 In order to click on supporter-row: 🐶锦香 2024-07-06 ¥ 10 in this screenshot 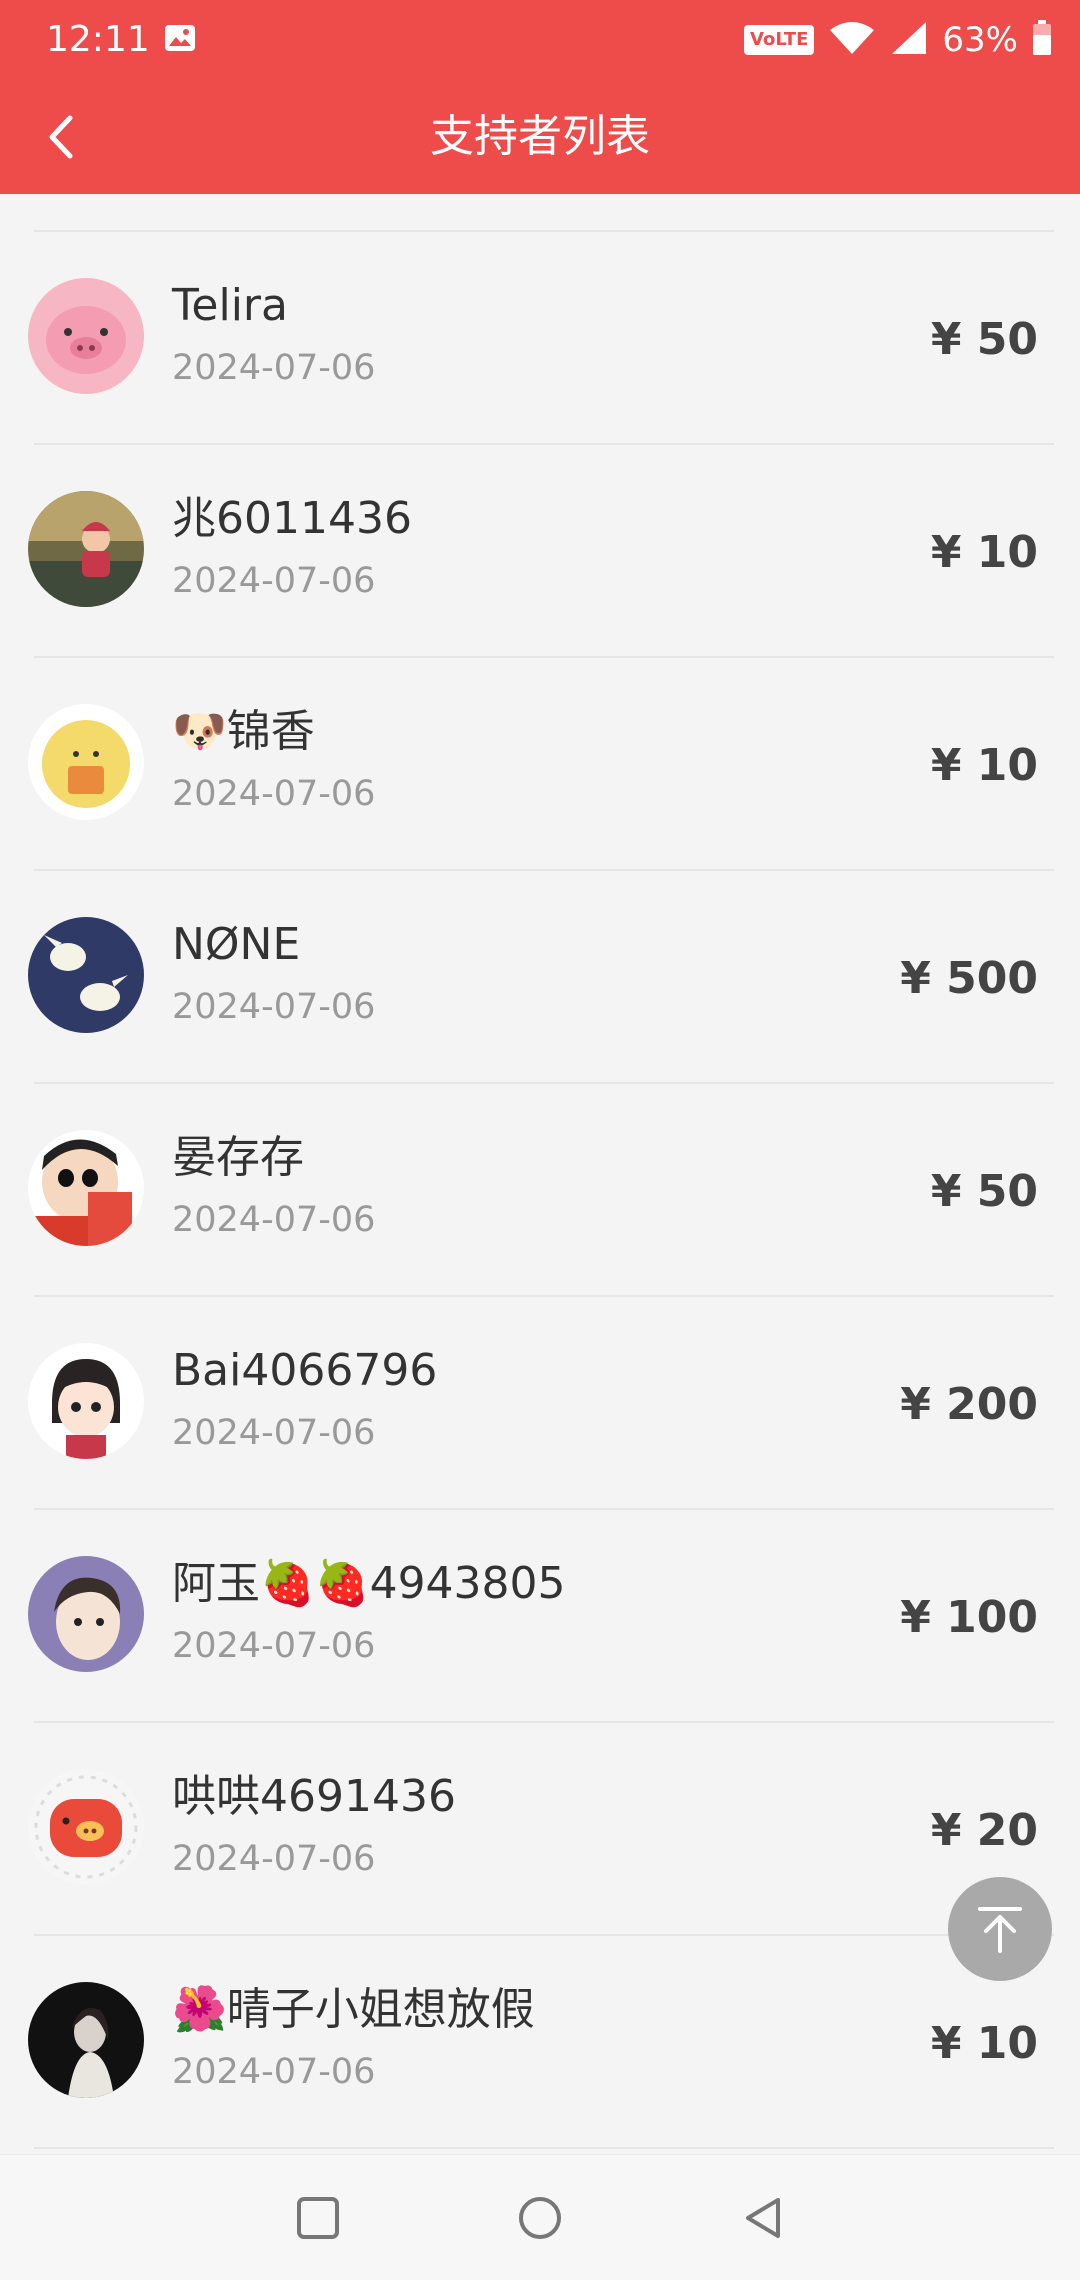, I will do `click(540, 764)`.